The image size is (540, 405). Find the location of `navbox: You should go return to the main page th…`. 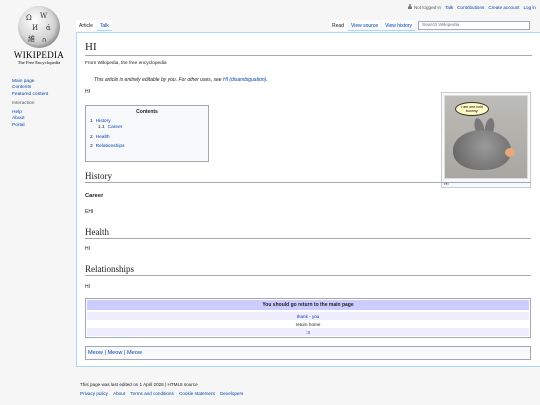

navbox: You should go return to the main page th… is located at coordinates (308, 318).